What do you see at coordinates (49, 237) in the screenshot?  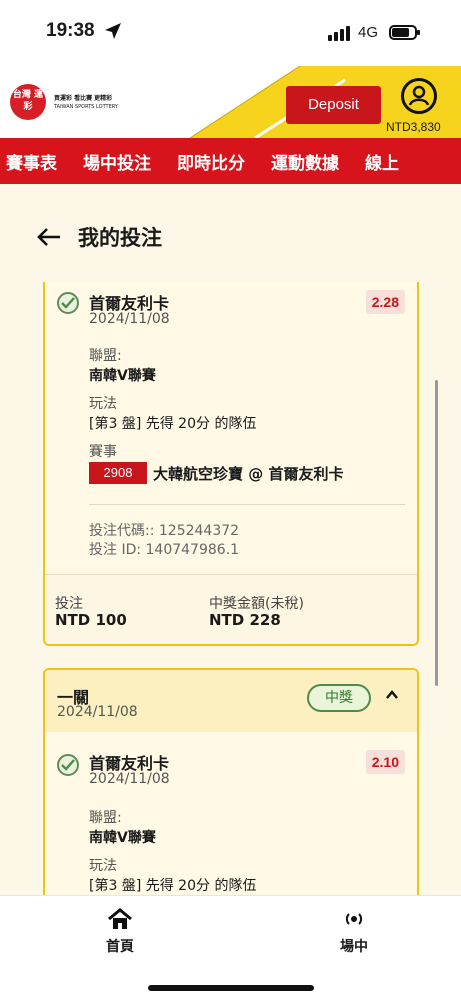 I see `back-arrow-icon` at bounding box center [49, 237].